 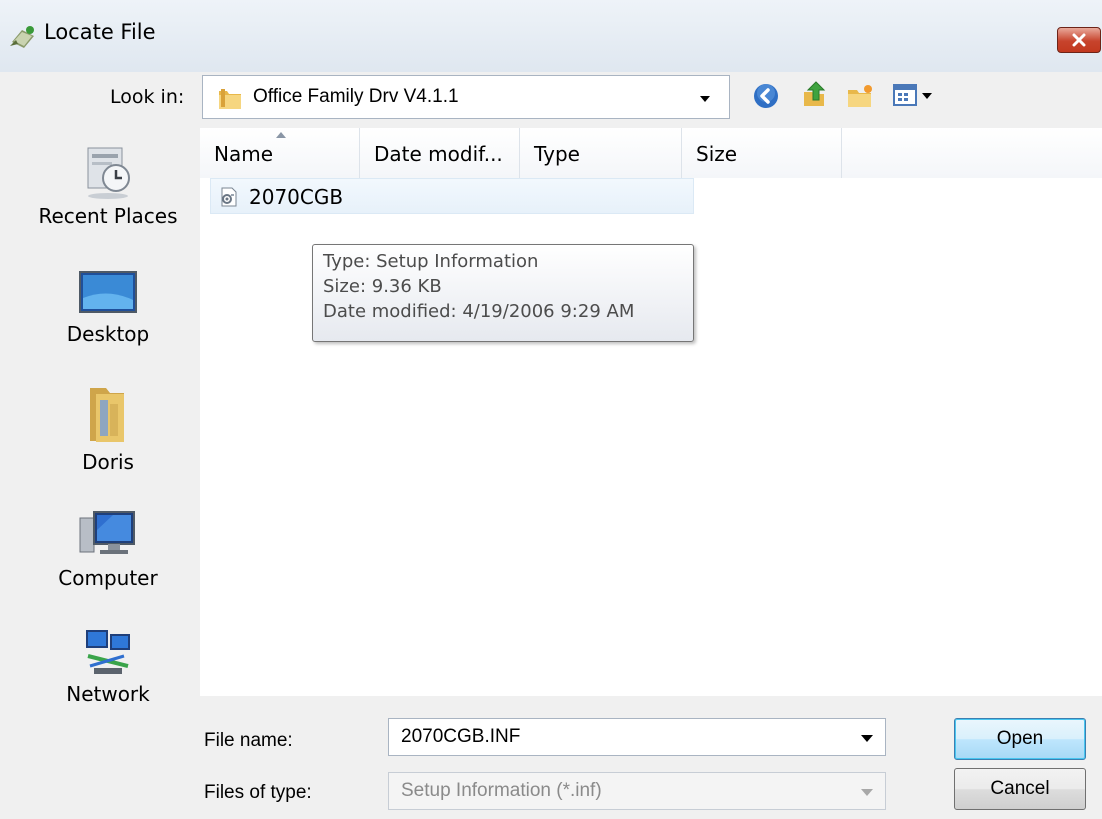 What do you see at coordinates (108, 216) in the screenshot?
I see `place-label: Recent Places` at bounding box center [108, 216].